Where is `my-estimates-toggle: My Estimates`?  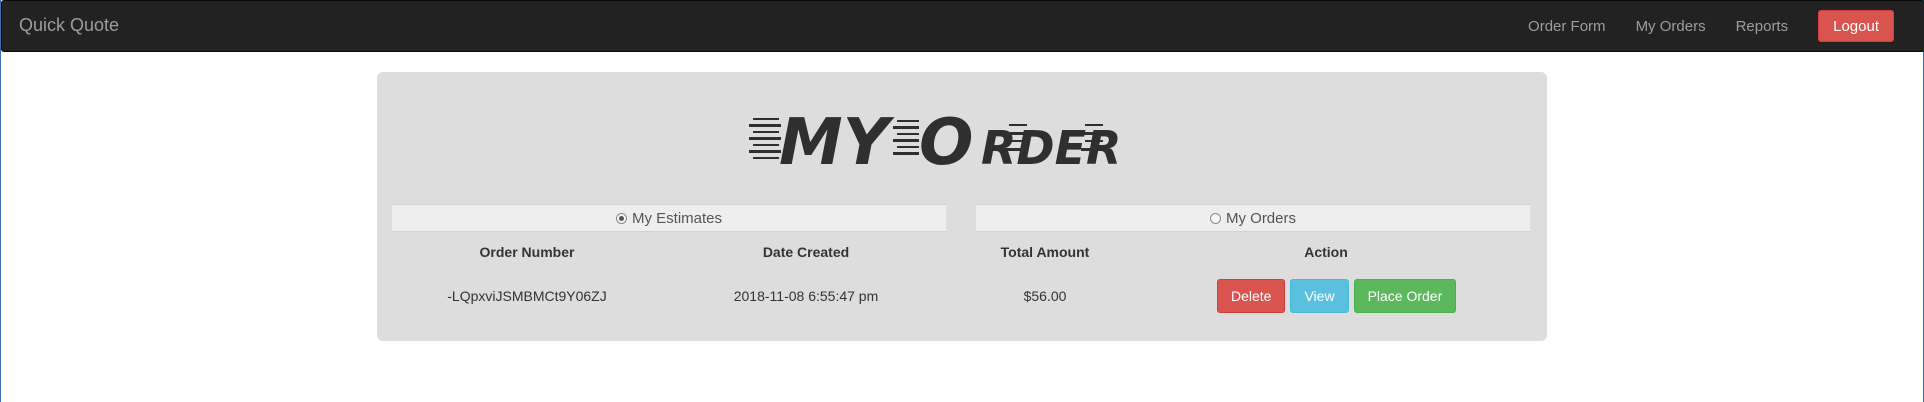
my-estimates-toggle: My Estimates is located at coordinates (669, 218).